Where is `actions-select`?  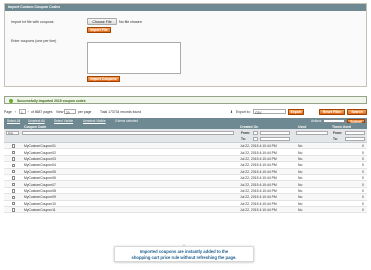
actions-select is located at coordinates (334, 121).